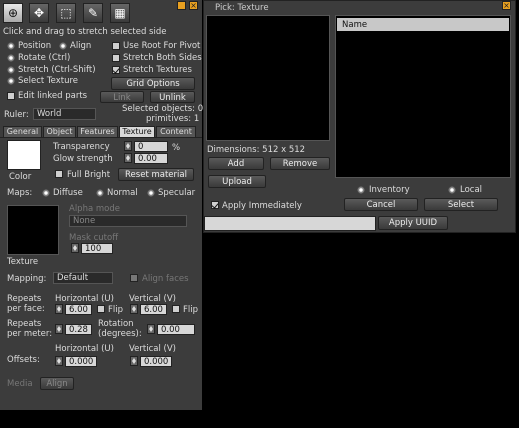 This screenshot has height=428, width=519. What do you see at coordinates (20, 177) in the screenshot?
I see `color-label: Color` at bounding box center [20, 177].